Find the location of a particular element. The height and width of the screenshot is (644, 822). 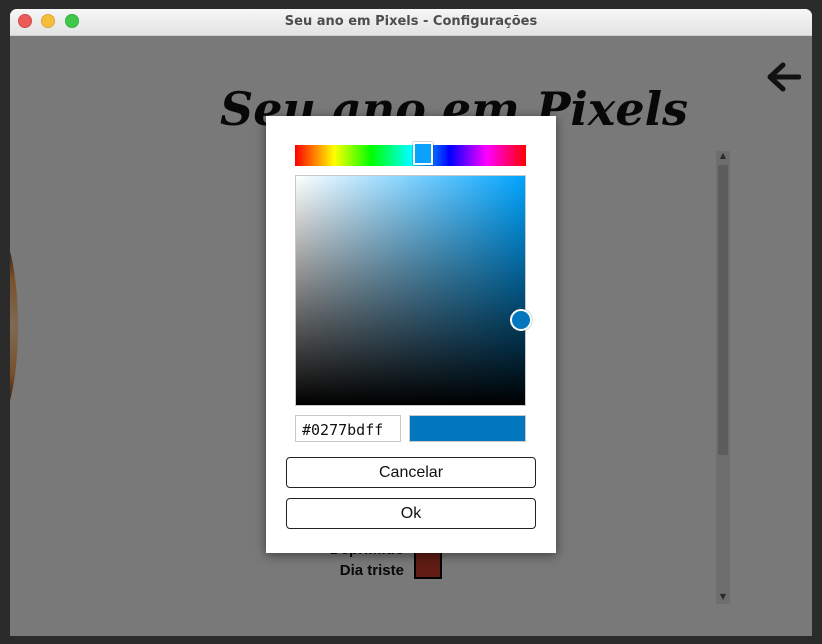

title-bar: Seu ano em Pixels - Configurações is located at coordinates (411, 22).